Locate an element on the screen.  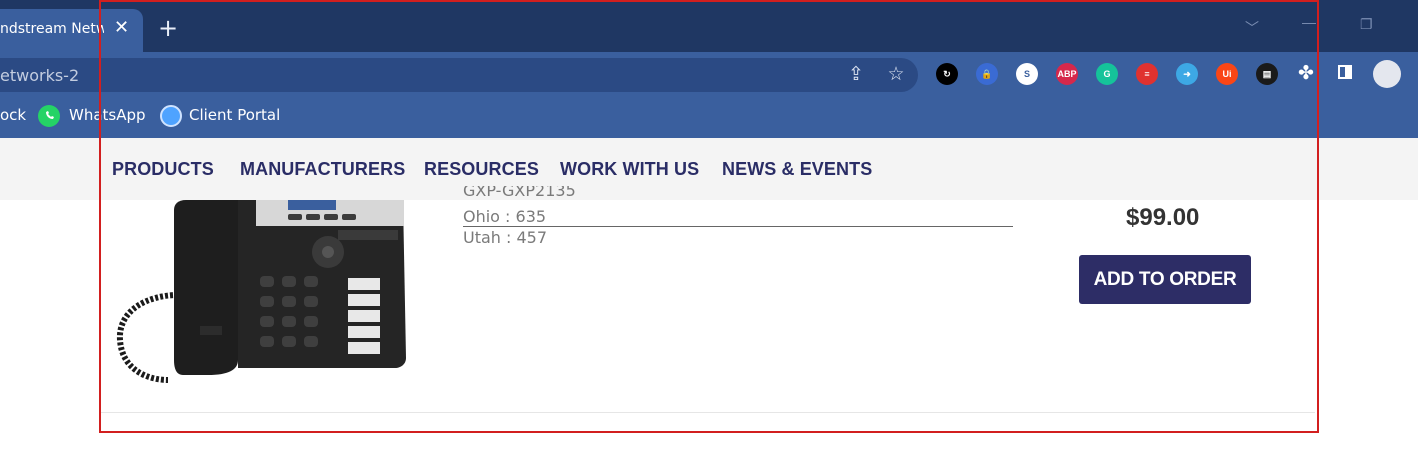
side-panel-icon is located at coordinates (1345, 72).